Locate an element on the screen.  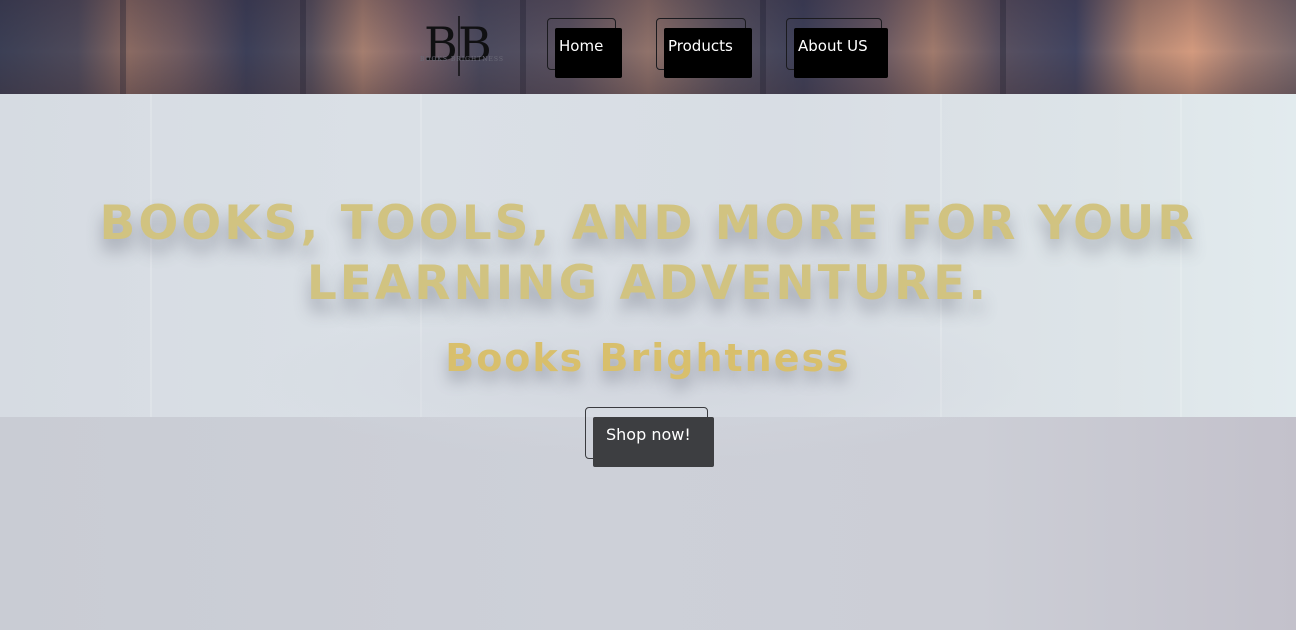
shop-now-button: Shop now! is located at coordinates (649, 437).